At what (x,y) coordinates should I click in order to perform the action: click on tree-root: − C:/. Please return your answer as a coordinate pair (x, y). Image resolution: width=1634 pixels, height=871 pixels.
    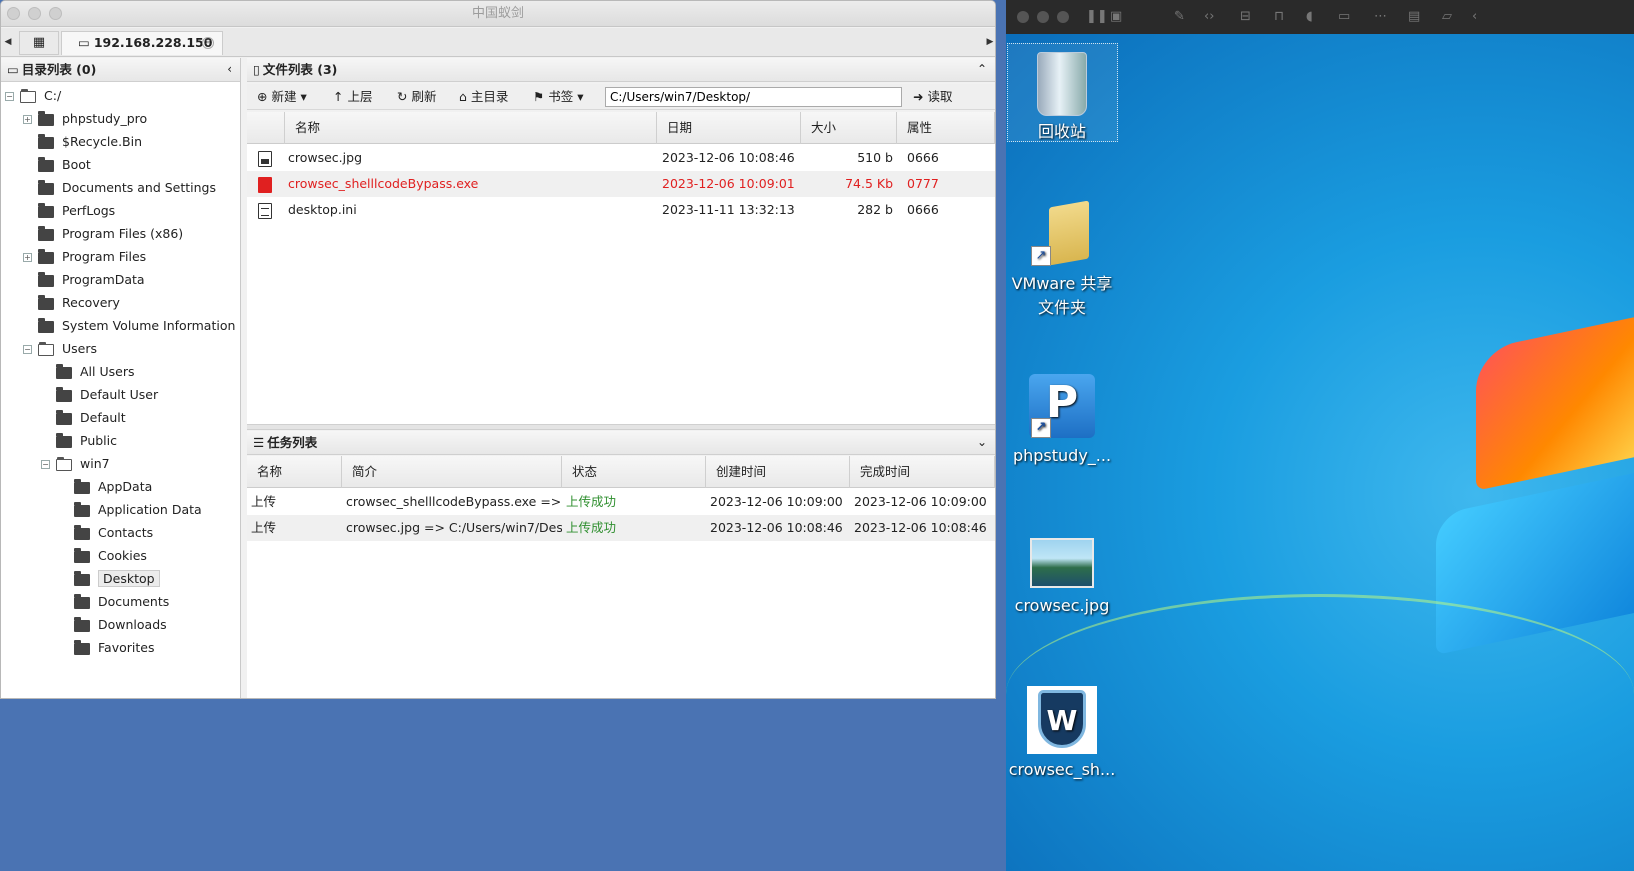
    Looking at the image, I should click on (33, 96).